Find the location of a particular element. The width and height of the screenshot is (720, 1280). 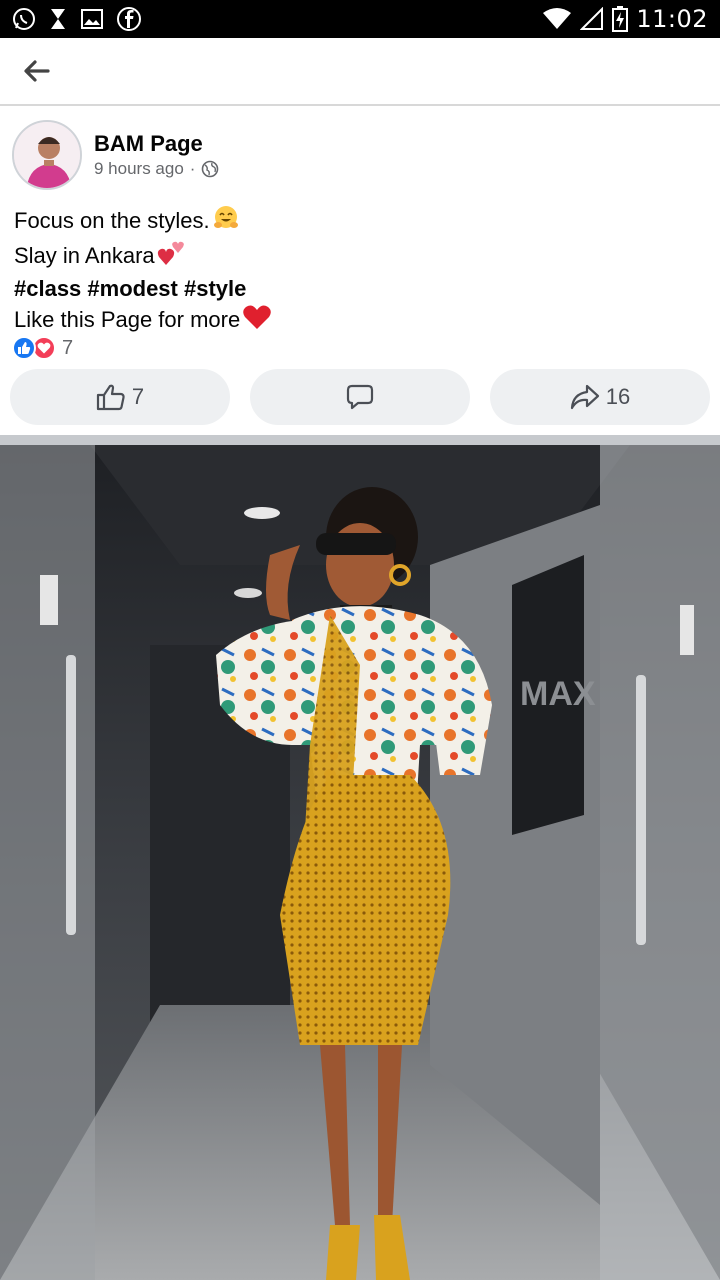

comment-icon is located at coordinates (360, 397).